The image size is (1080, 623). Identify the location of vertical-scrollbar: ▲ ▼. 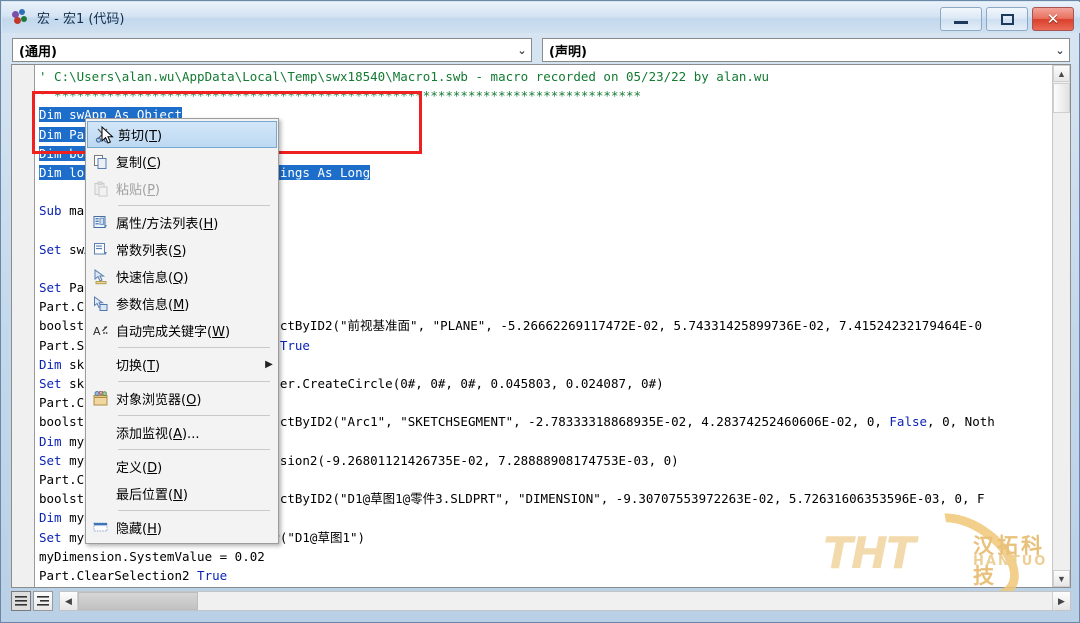
(1061, 326).